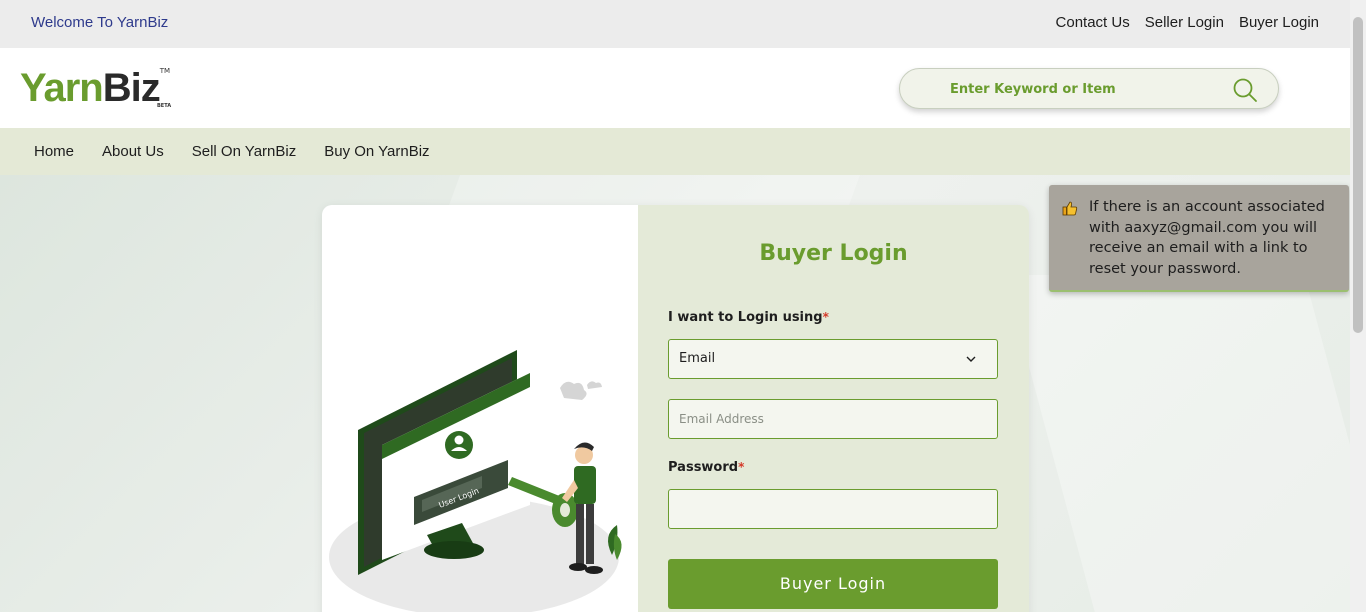 The height and width of the screenshot is (612, 1366). I want to click on search-icon, so click(1245, 90).